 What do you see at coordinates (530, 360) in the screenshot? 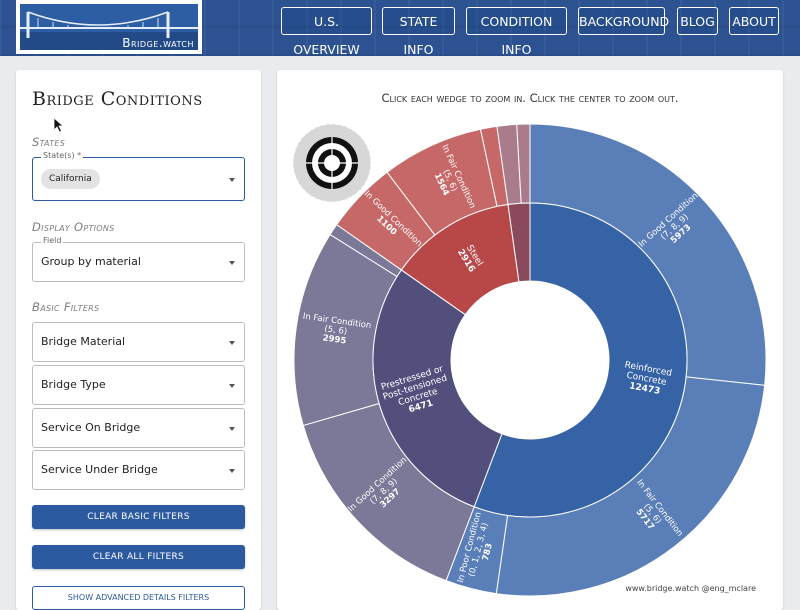
I see `sunburst-center` at bounding box center [530, 360].